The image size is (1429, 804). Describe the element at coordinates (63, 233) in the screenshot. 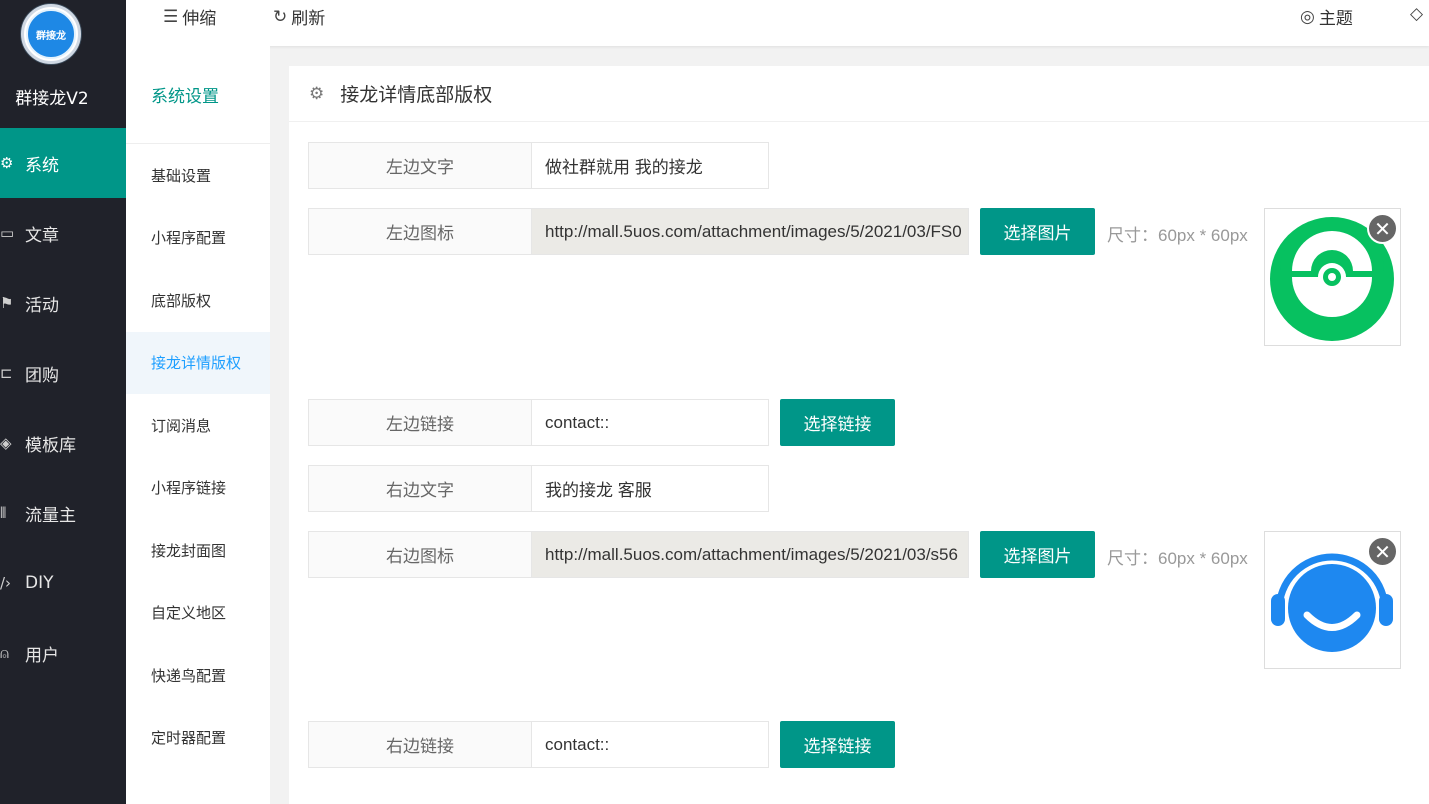

I see `nav-item-articles: ▭ 文章` at that location.